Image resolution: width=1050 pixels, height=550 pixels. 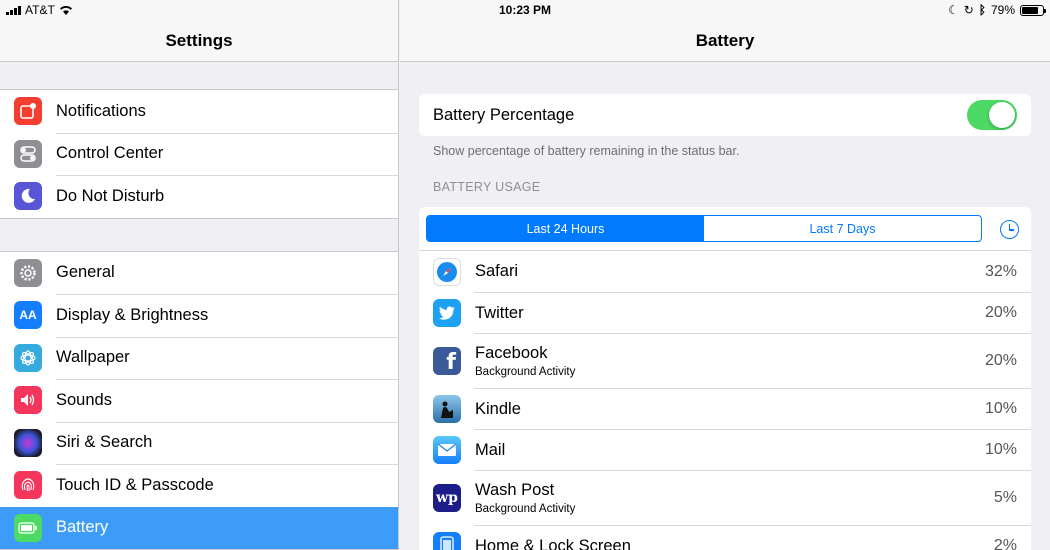 What do you see at coordinates (28, 527) in the screenshot?
I see `battery-icon` at bounding box center [28, 527].